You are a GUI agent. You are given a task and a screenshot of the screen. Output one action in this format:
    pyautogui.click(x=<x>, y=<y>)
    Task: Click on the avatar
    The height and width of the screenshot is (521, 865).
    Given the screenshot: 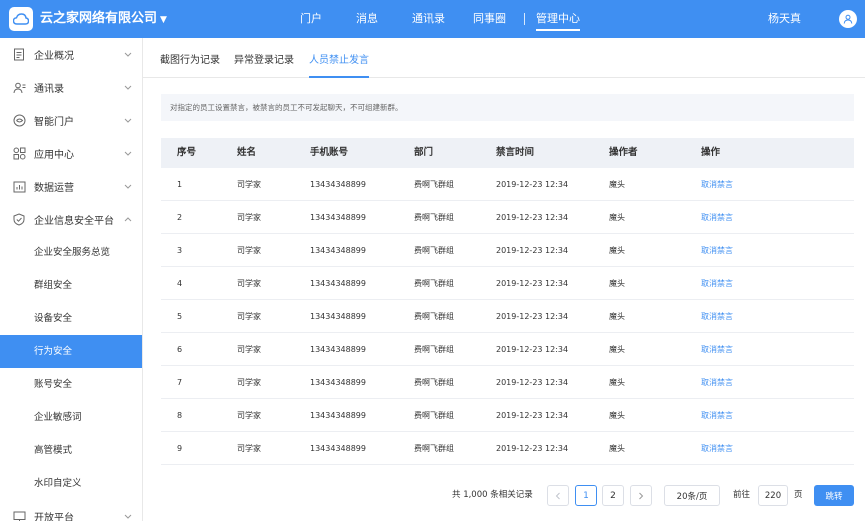 What is the action you would take?
    pyautogui.click(x=848, y=19)
    